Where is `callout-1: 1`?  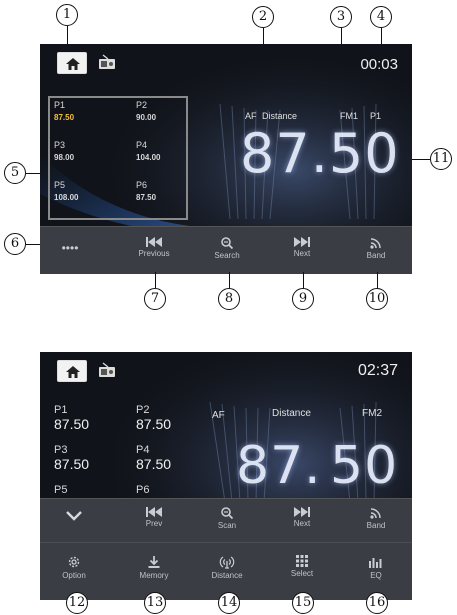 callout-1: 1 is located at coordinates (67, 15).